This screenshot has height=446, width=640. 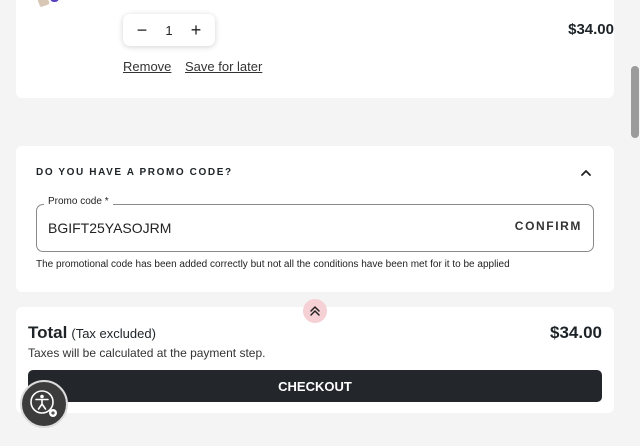 I want to click on confirm-button: CONFIRM, so click(x=548, y=226).